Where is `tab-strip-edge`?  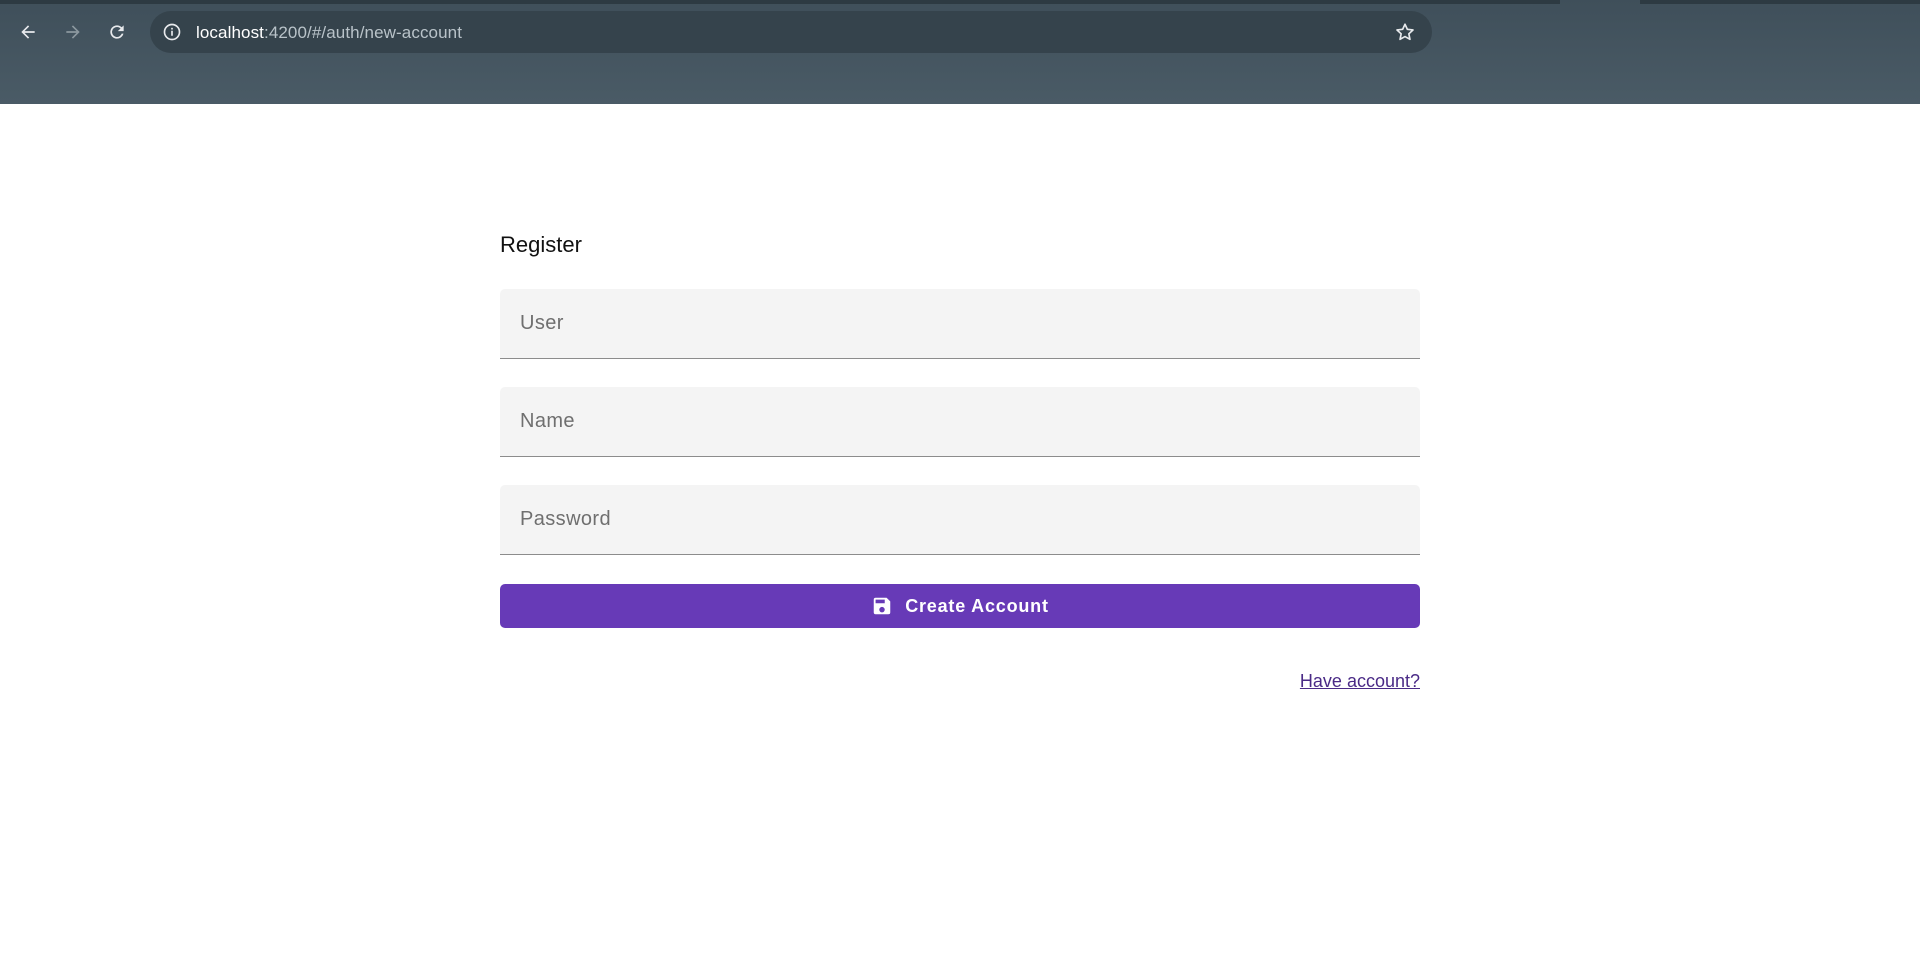
tab-strip-edge is located at coordinates (780, 2).